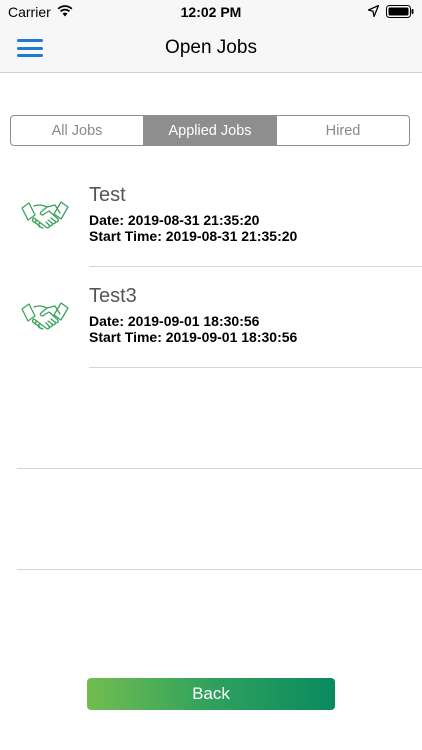  What do you see at coordinates (400, 11) in the screenshot?
I see `battery-icon` at bounding box center [400, 11].